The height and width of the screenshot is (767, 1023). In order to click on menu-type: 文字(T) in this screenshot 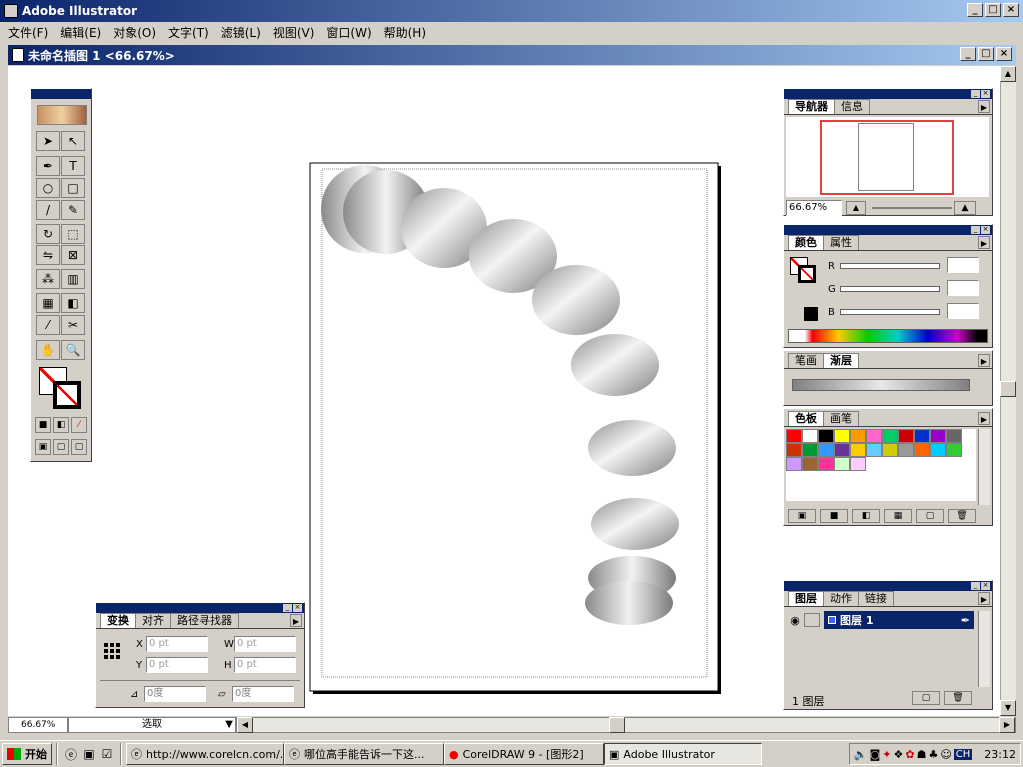, I will do `click(188, 32)`.